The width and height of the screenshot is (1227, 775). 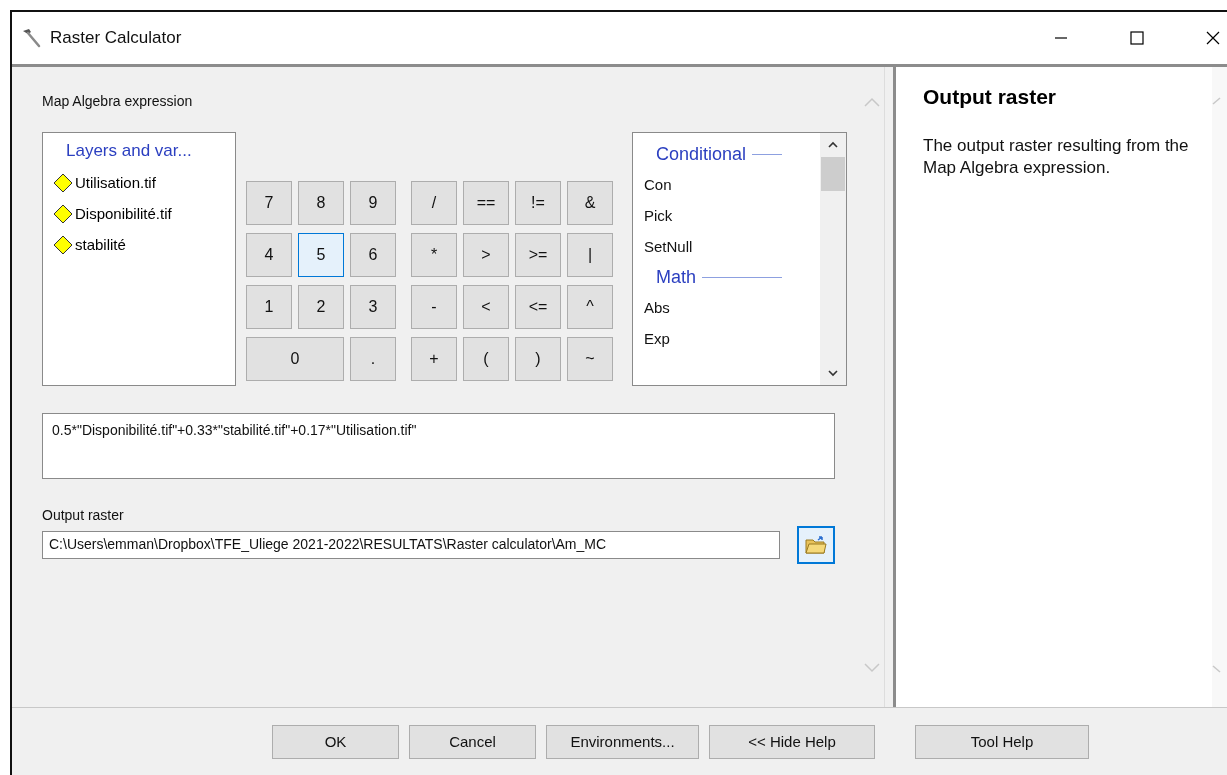 What do you see at coordinates (100, 244) in the screenshot?
I see `layer-item: stabilité` at bounding box center [100, 244].